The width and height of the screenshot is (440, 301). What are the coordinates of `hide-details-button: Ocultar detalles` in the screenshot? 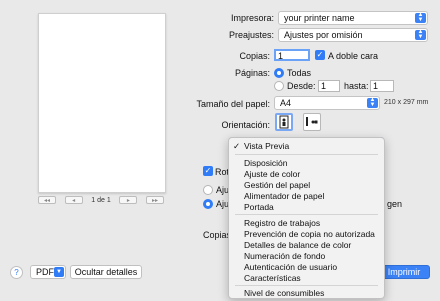 It's located at (106, 272).